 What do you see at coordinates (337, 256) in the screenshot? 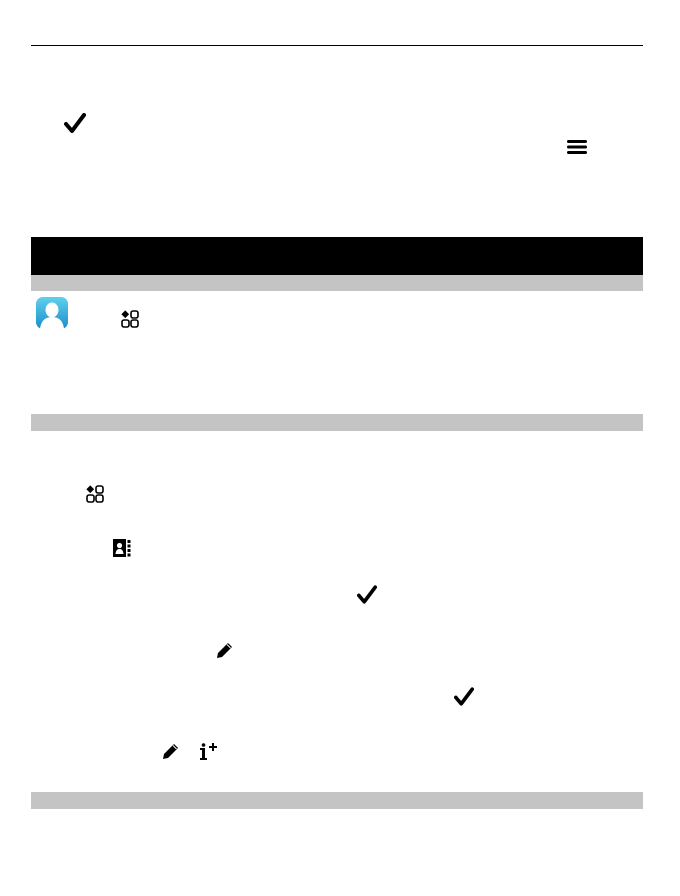
I see `chapter-banner` at bounding box center [337, 256].